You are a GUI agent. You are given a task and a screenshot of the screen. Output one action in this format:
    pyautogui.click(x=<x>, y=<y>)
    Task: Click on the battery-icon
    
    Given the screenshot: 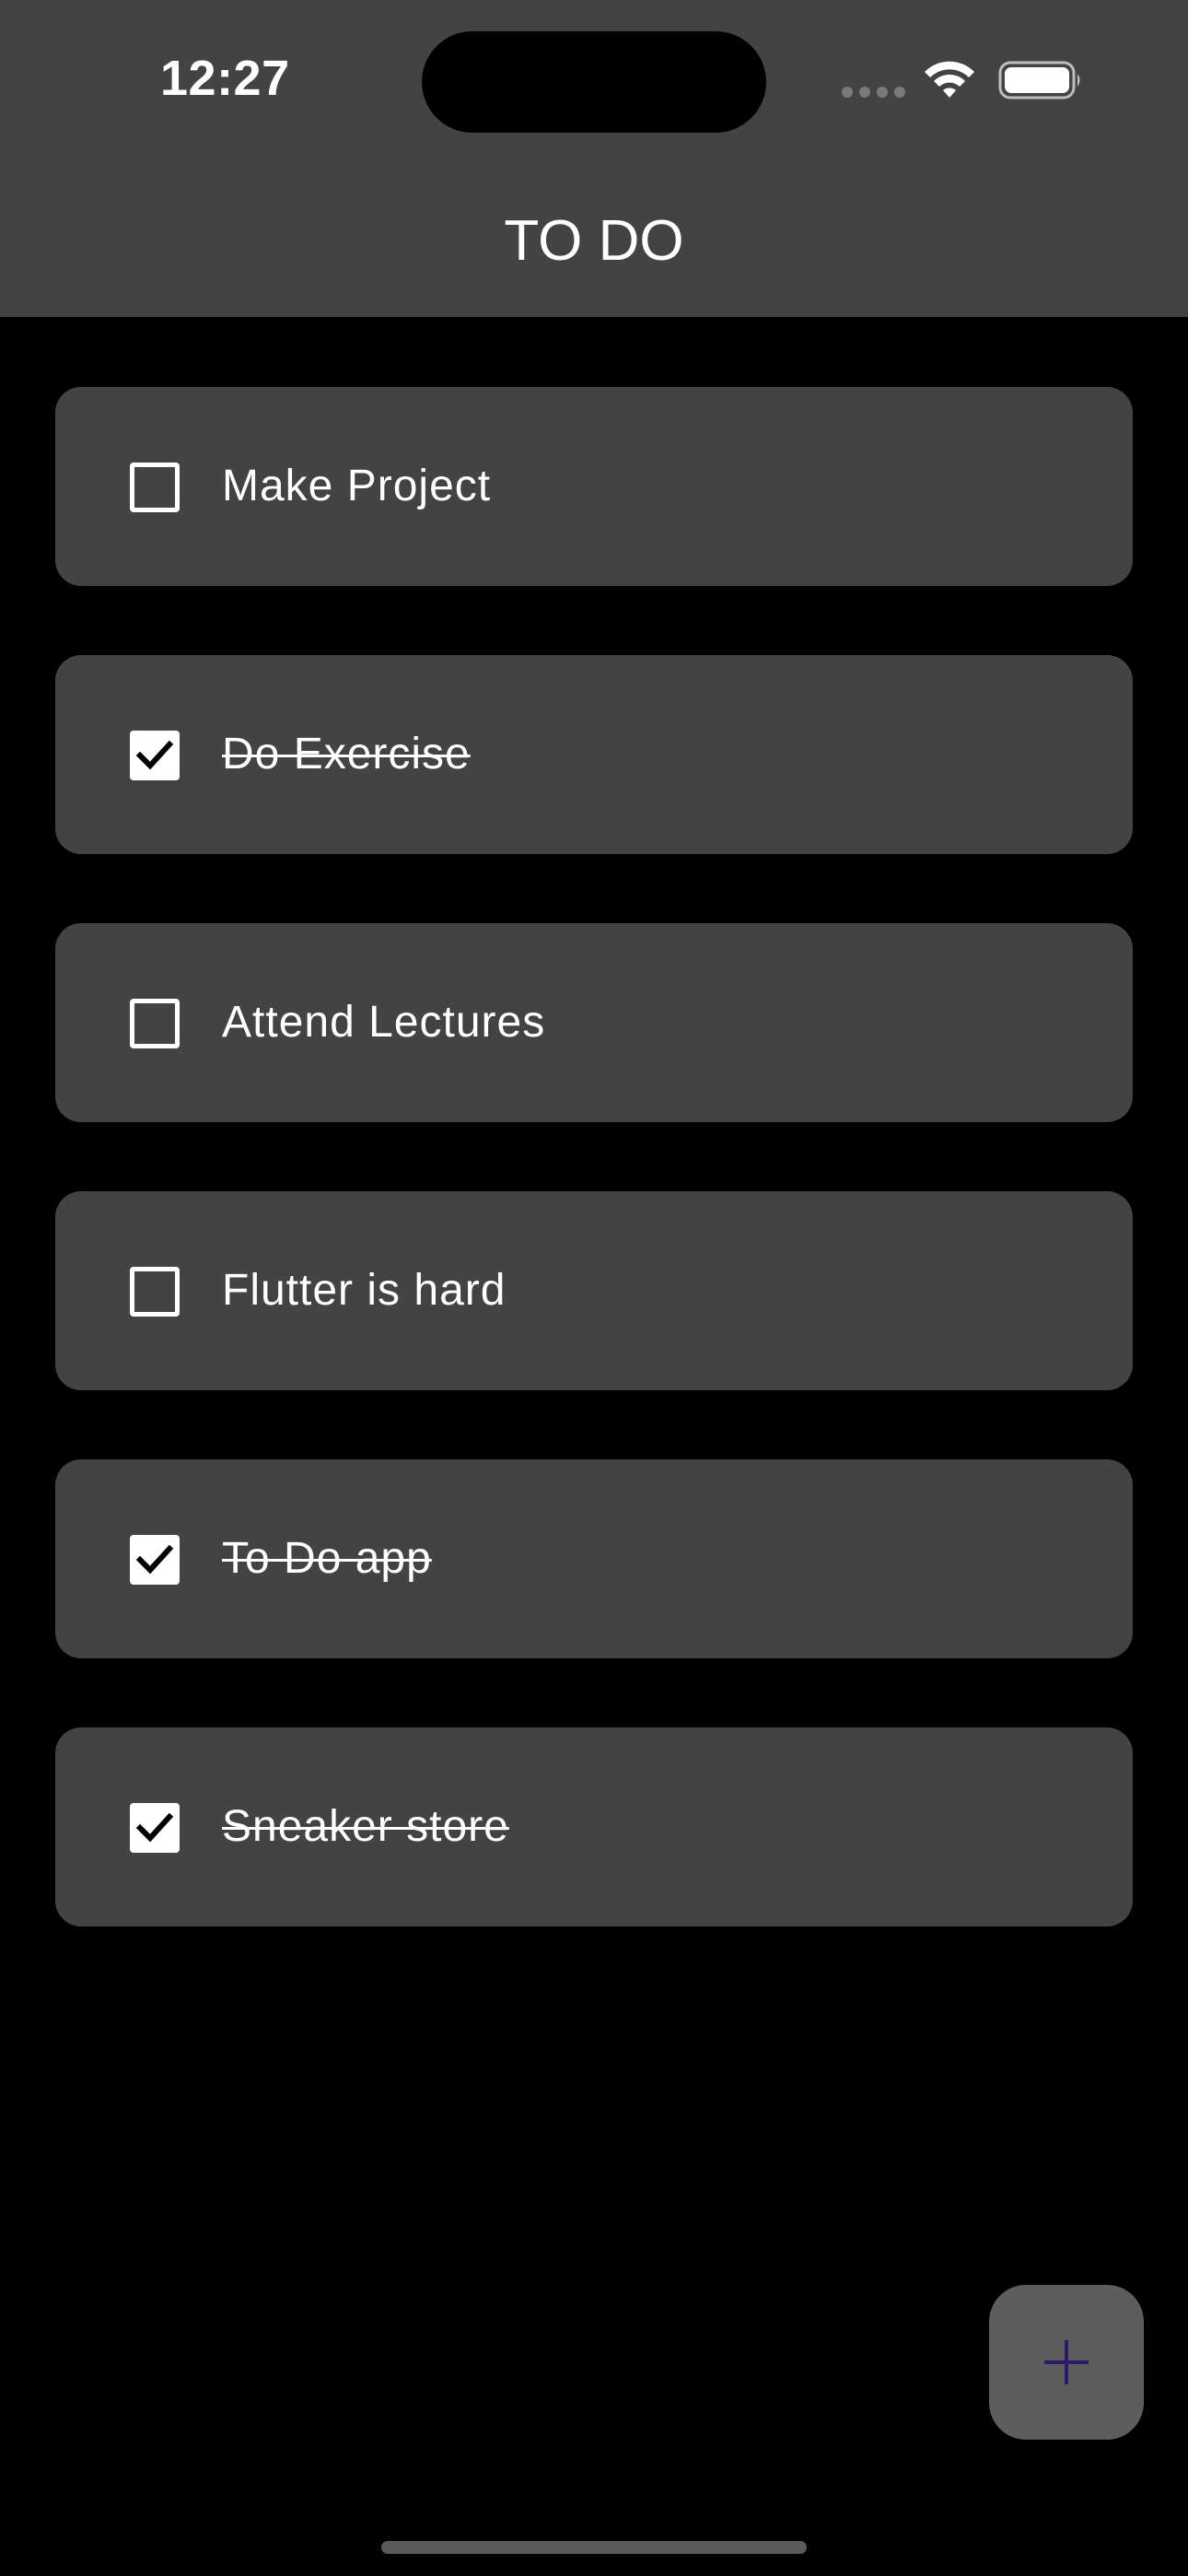 What is the action you would take?
    pyautogui.click(x=1039, y=80)
    